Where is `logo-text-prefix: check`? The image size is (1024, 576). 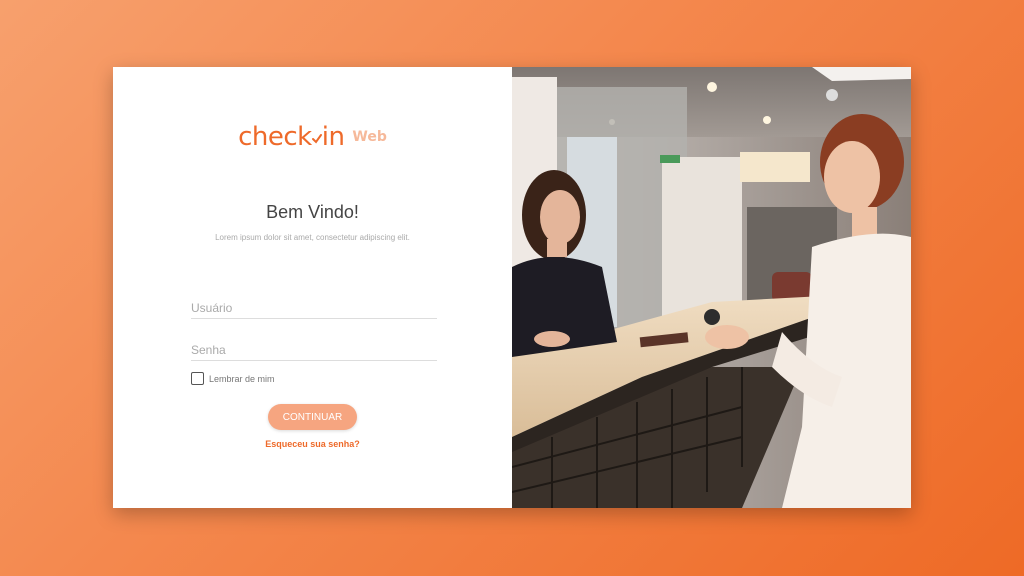 logo-text-prefix: check is located at coordinates (275, 137).